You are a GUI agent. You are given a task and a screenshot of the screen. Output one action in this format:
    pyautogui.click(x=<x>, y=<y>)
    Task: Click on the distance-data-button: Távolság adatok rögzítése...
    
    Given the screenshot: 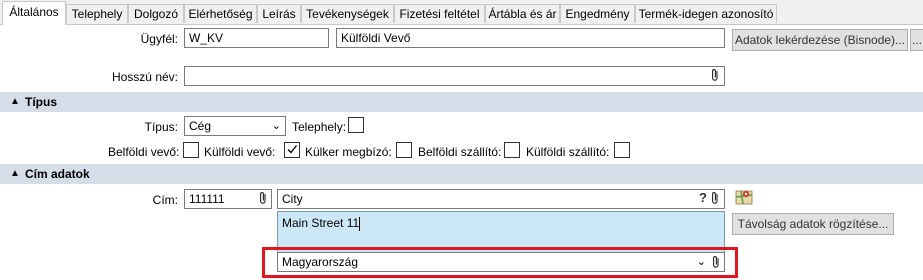 What is the action you would take?
    pyautogui.click(x=813, y=224)
    